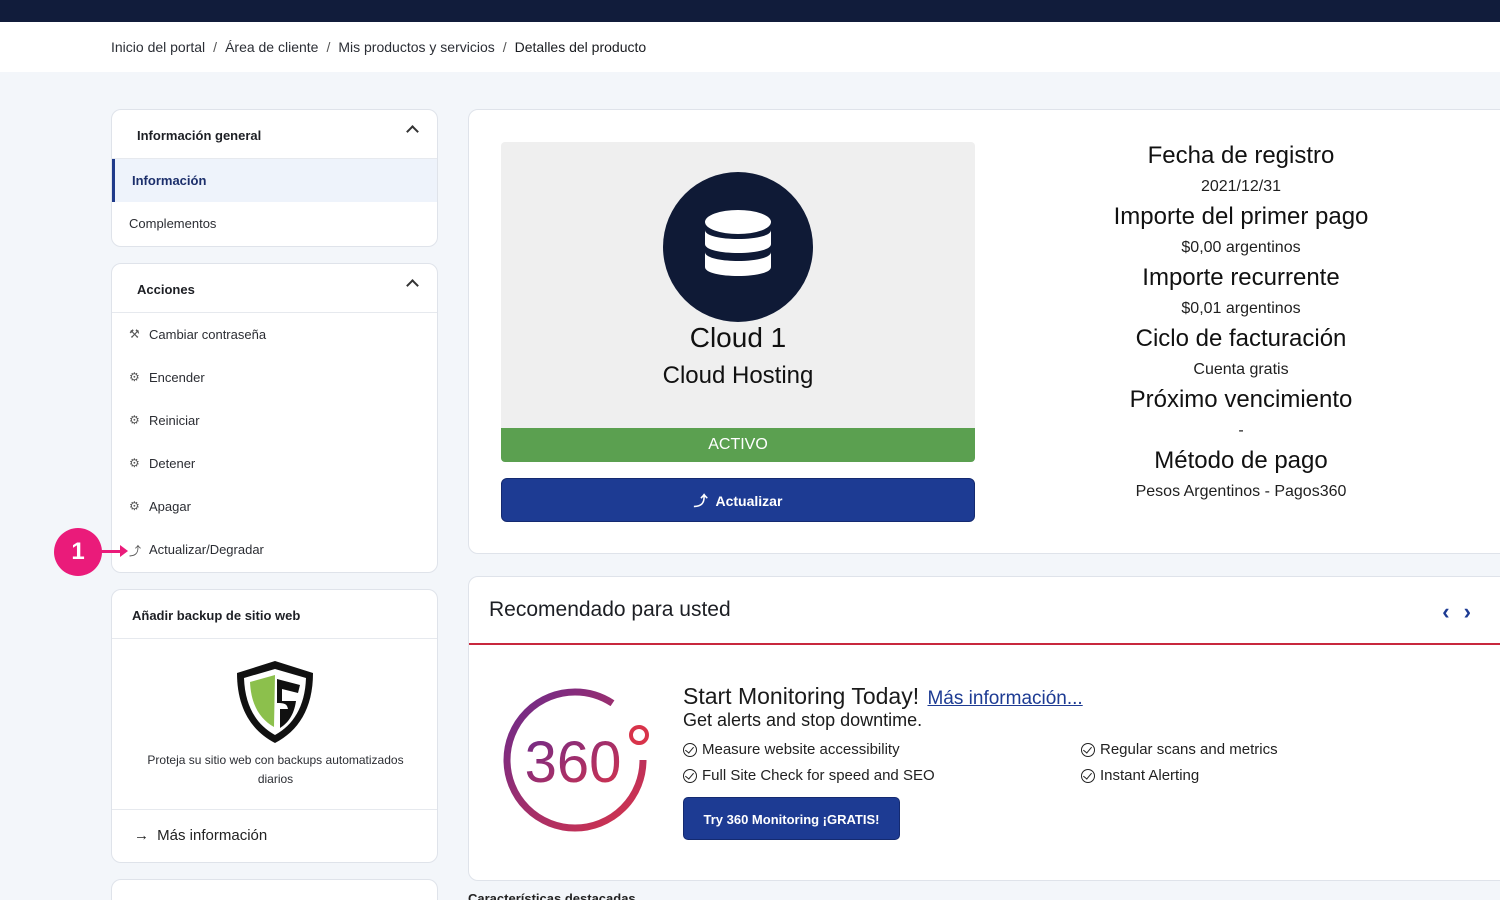 This screenshot has width=1500, height=900. Describe the element at coordinates (580, 47) in the screenshot. I see `breadcrumb-current: Detalles del producto` at that location.